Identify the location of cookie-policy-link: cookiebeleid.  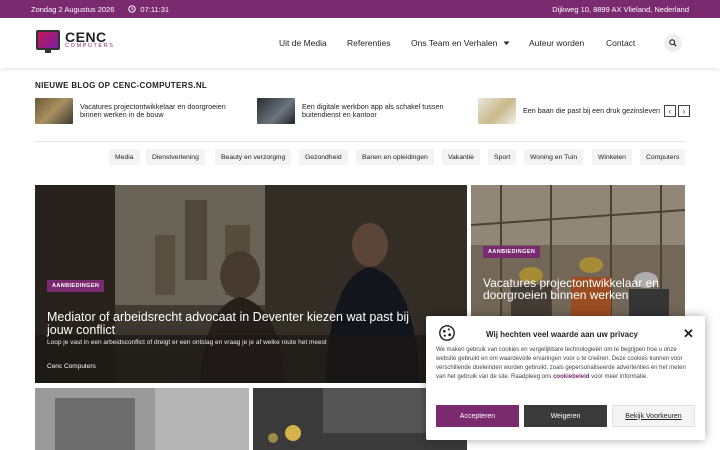
(571, 377).